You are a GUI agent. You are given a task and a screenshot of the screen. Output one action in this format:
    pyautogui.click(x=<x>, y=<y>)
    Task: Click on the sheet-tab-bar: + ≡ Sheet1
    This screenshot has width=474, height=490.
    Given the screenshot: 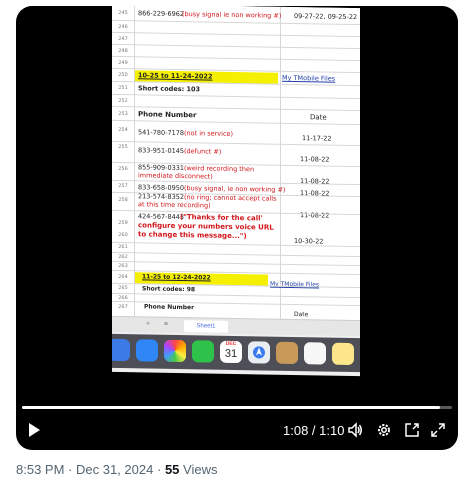 What is the action you would take?
    pyautogui.click(x=236, y=326)
    